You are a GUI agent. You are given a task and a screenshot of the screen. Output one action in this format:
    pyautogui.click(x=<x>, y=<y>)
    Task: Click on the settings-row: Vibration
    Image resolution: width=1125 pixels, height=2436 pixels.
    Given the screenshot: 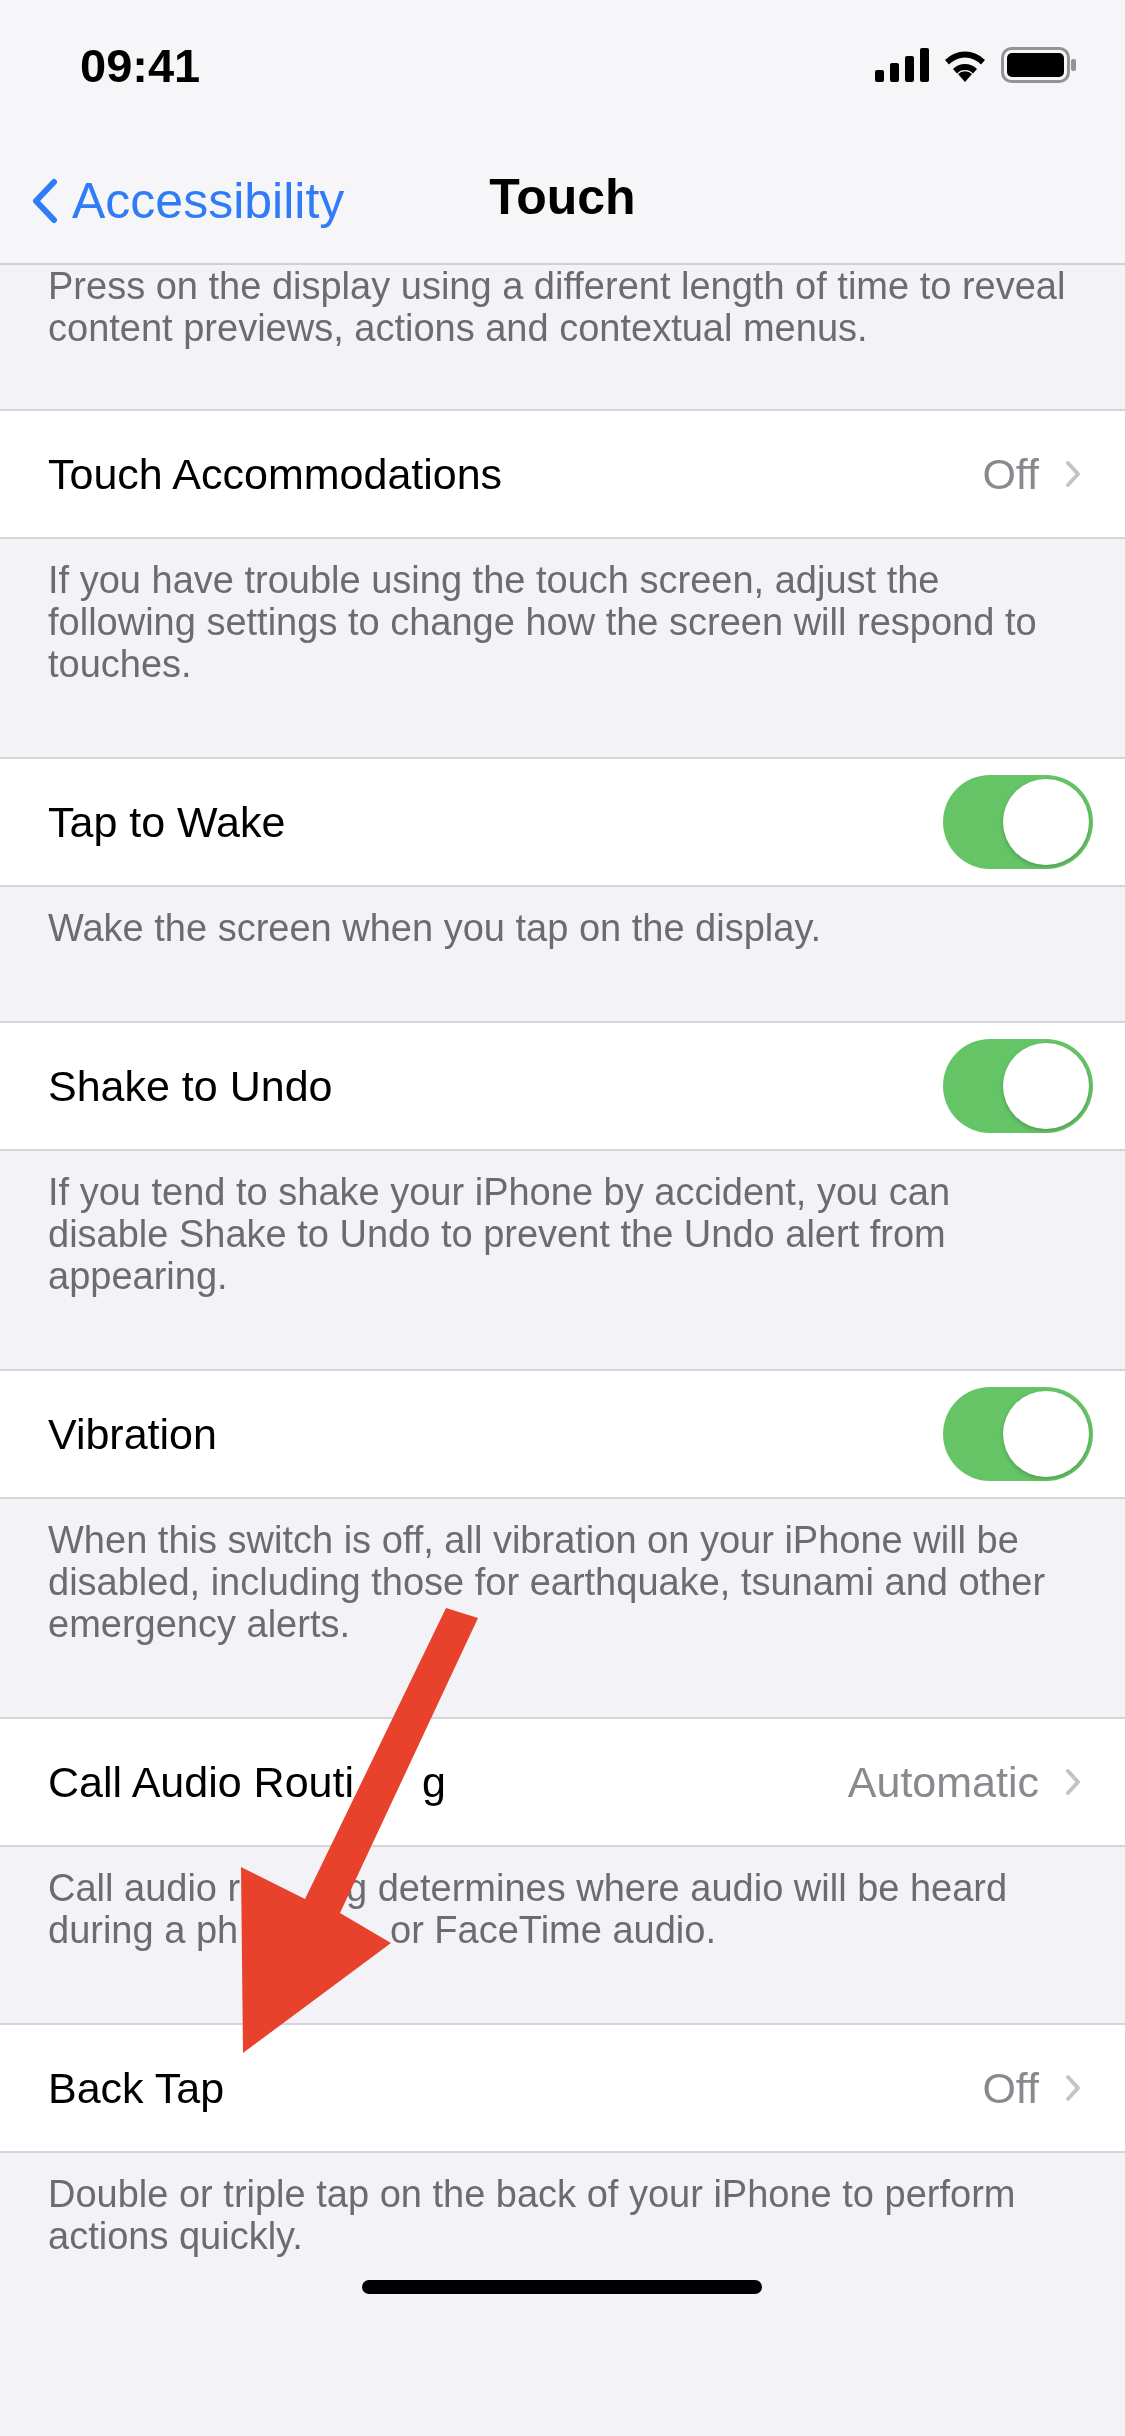 What is the action you would take?
    pyautogui.click(x=562, y=1434)
    